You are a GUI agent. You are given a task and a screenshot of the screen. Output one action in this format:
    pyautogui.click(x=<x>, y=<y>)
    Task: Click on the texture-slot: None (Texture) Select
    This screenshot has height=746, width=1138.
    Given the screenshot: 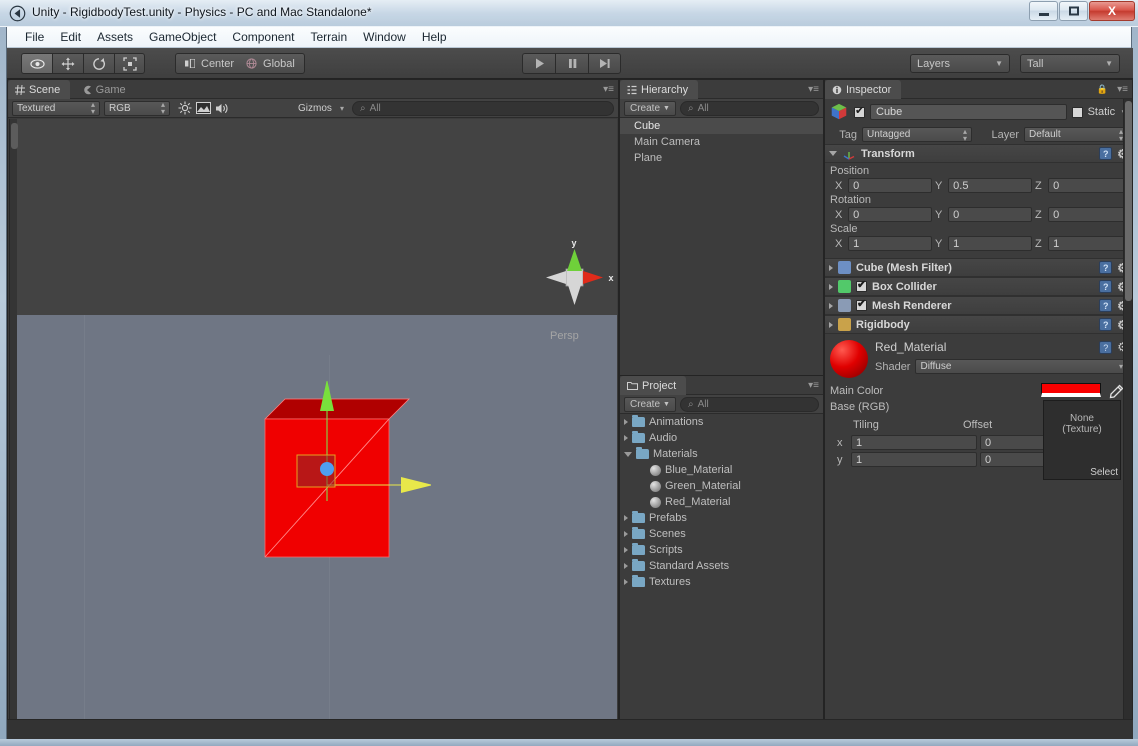 What is the action you would take?
    pyautogui.click(x=1082, y=440)
    